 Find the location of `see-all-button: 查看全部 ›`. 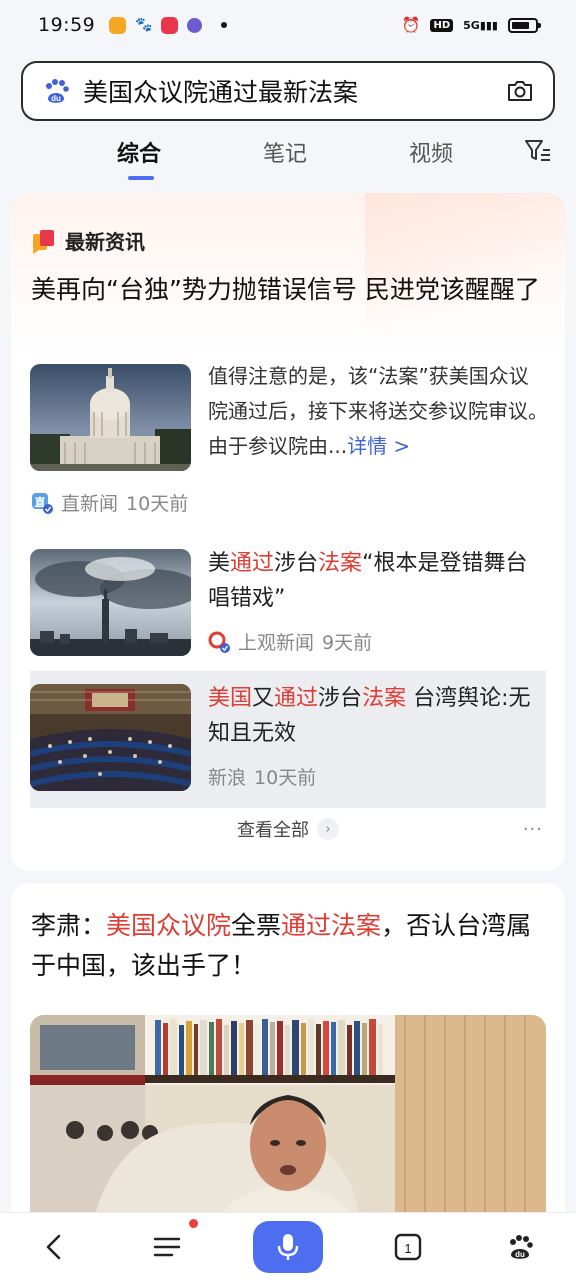

see-all-button: 查看全部 › is located at coordinates (288, 829).